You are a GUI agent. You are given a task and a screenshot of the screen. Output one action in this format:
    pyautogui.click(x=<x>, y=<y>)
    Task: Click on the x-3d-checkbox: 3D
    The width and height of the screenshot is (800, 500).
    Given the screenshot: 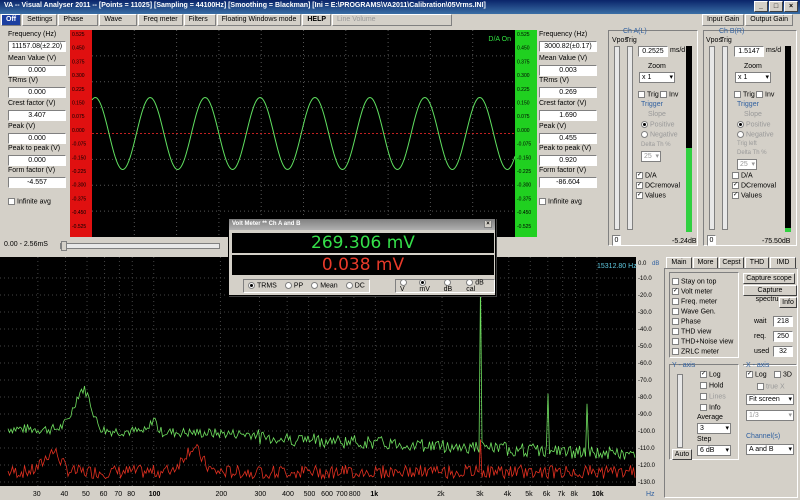 What is the action you would take?
    pyautogui.click(x=783, y=374)
    